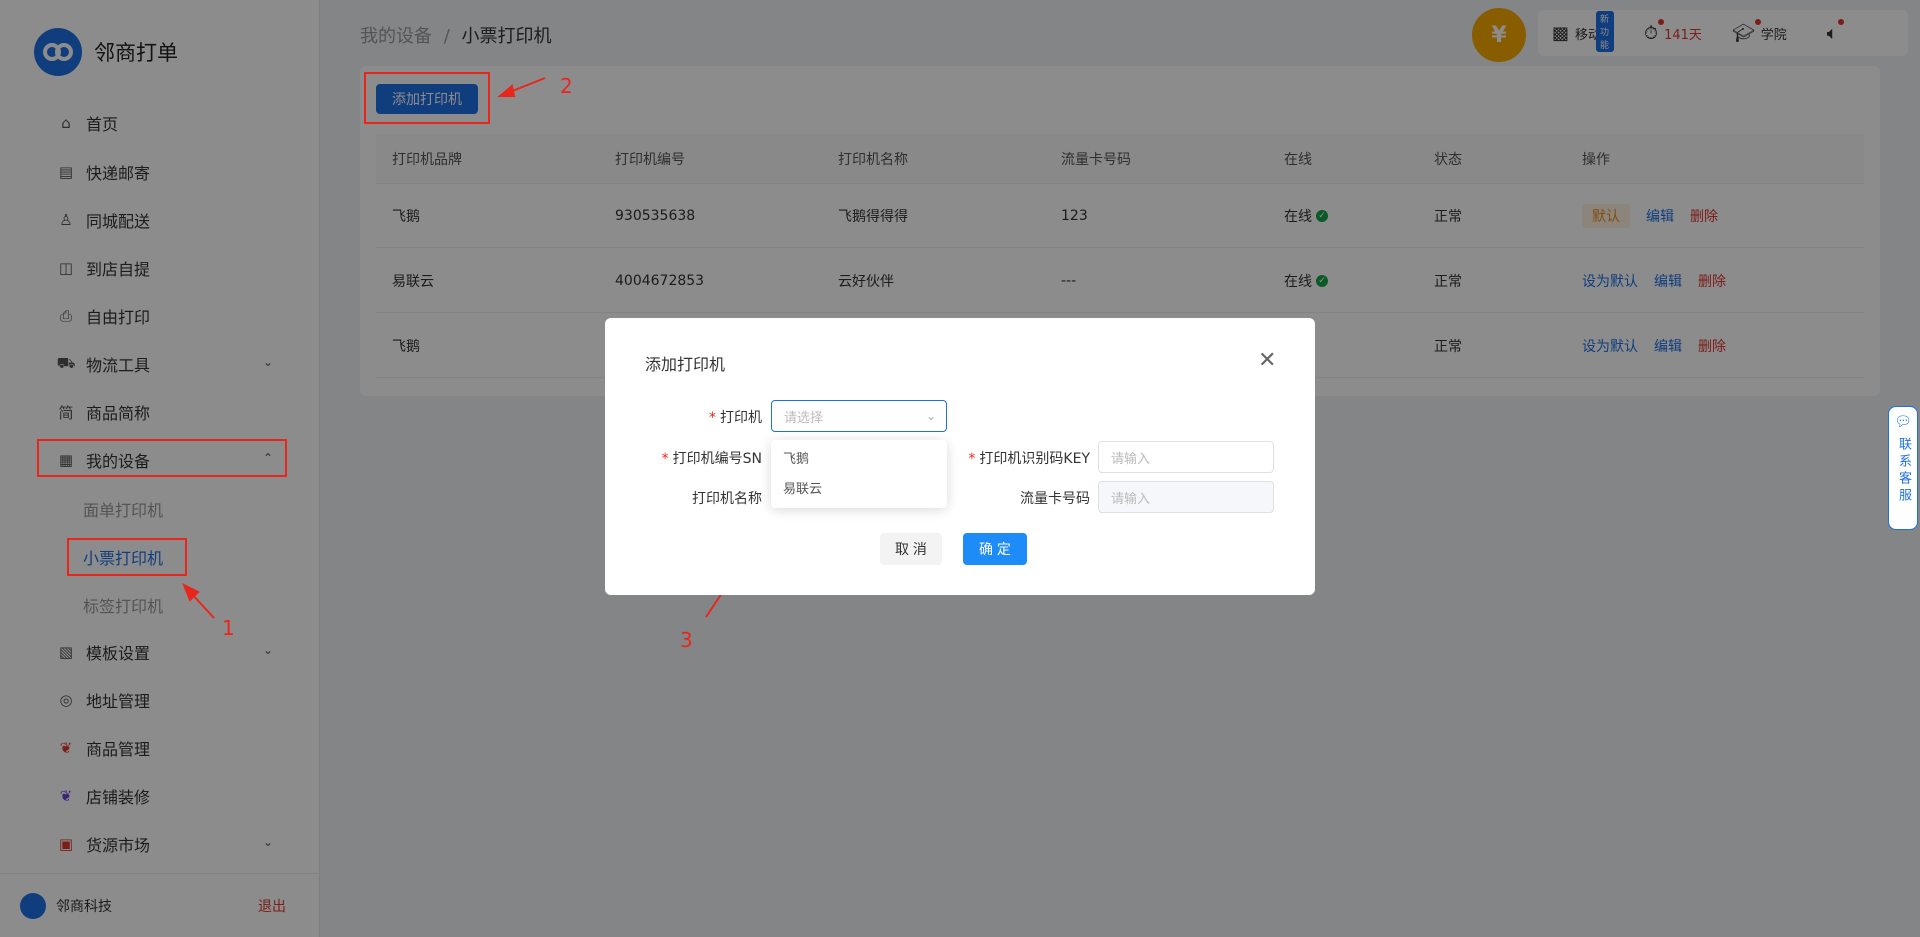 The height and width of the screenshot is (937, 1920). What do you see at coordinates (995, 549) in the screenshot?
I see `confirm-button: 确 定` at bounding box center [995, 549].